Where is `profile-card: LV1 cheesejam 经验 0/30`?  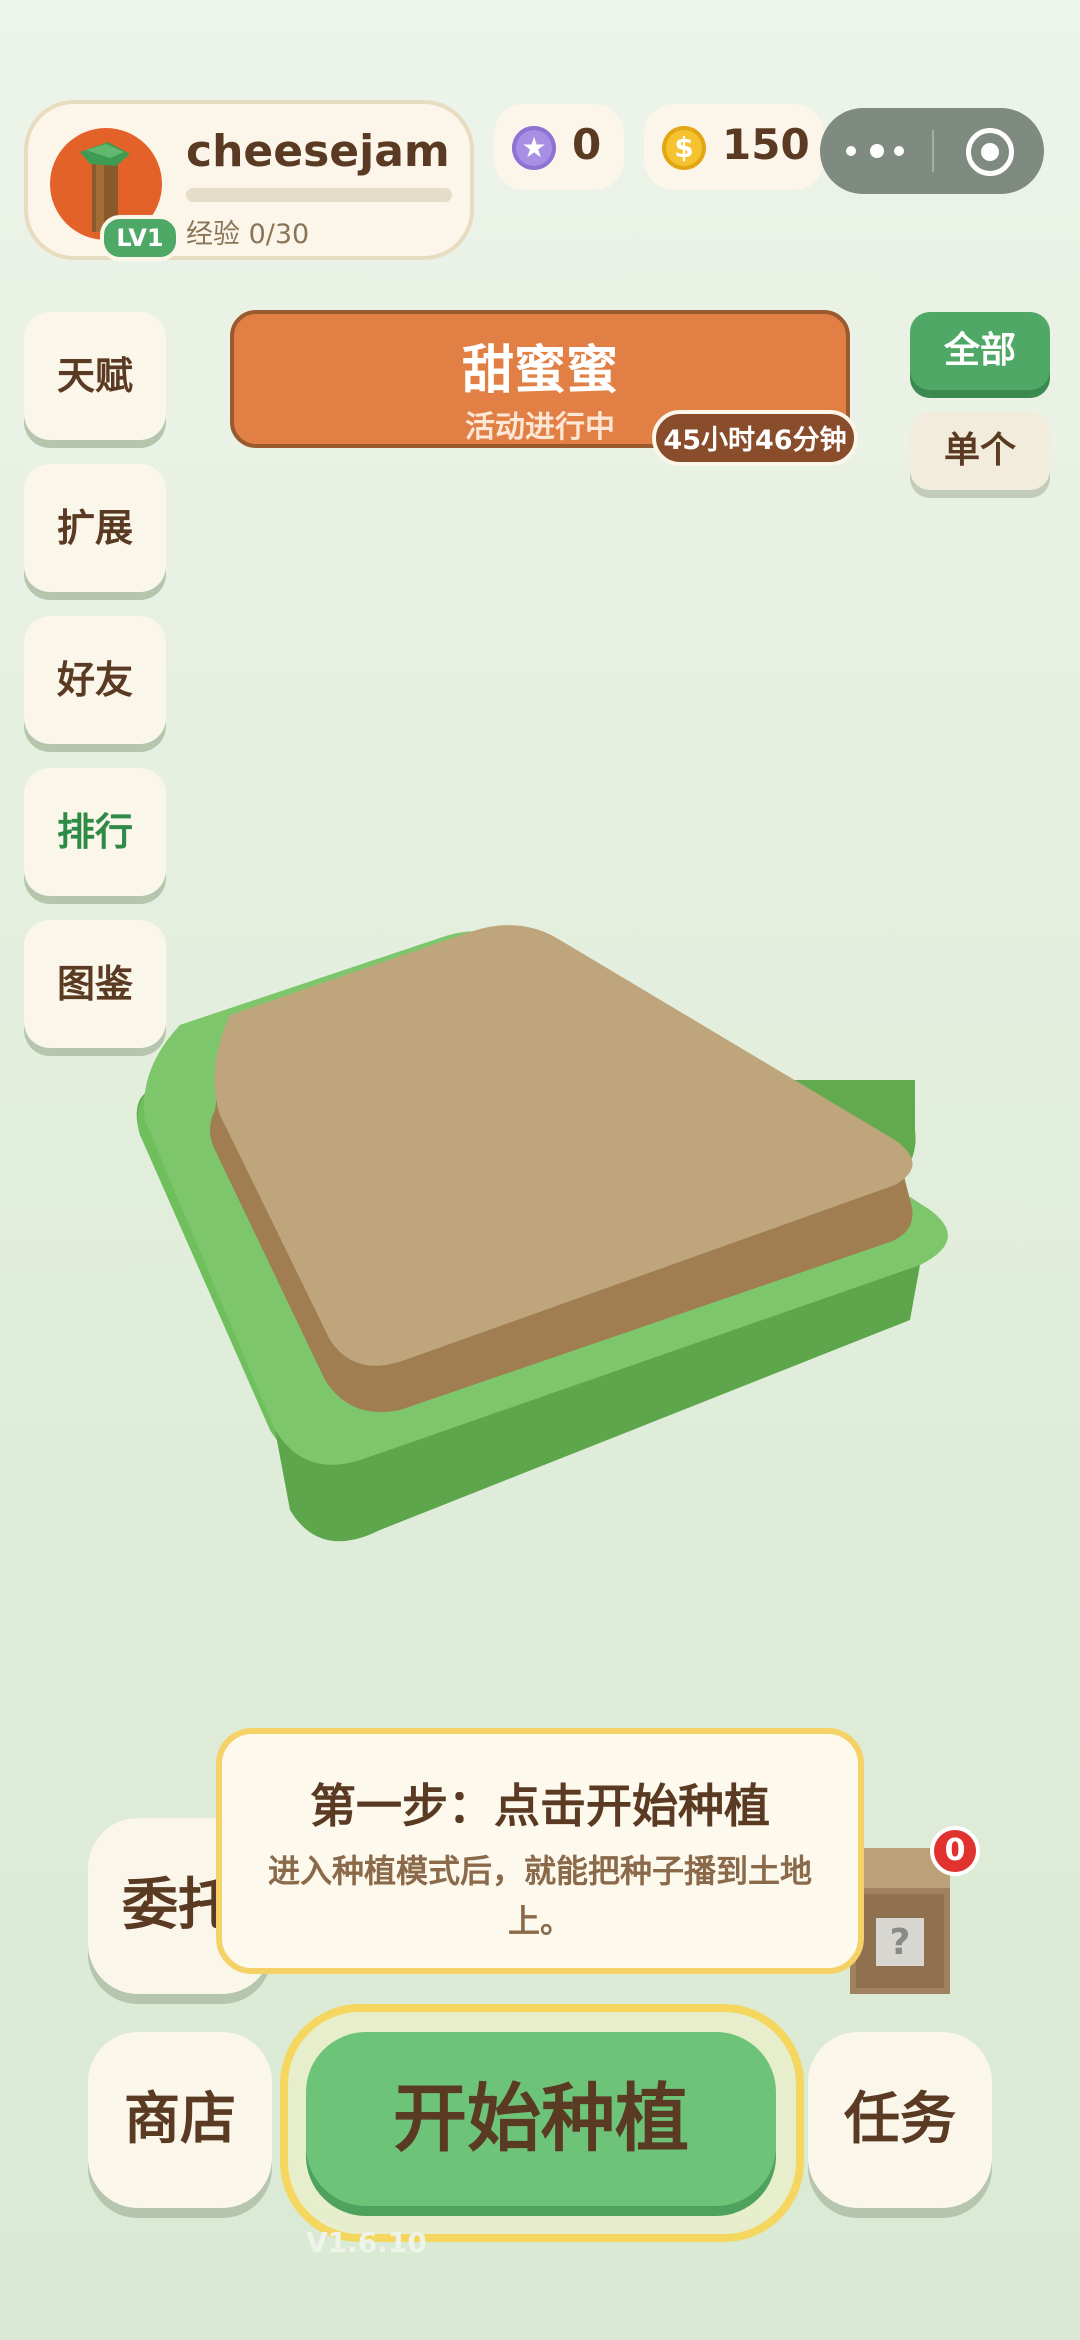 profile-card: LV1 cheesejam 经验 0/30 is located at coordinates (249, 180).